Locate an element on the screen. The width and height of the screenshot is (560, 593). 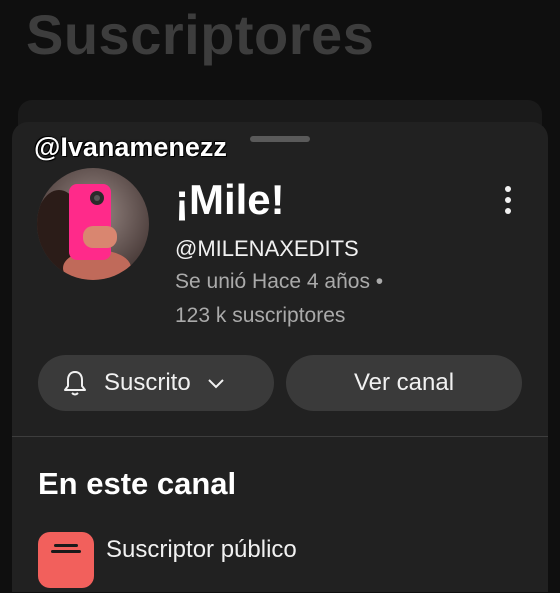
joined-date: Se unió Hace 4 años • is located at coordinates (279, 281).